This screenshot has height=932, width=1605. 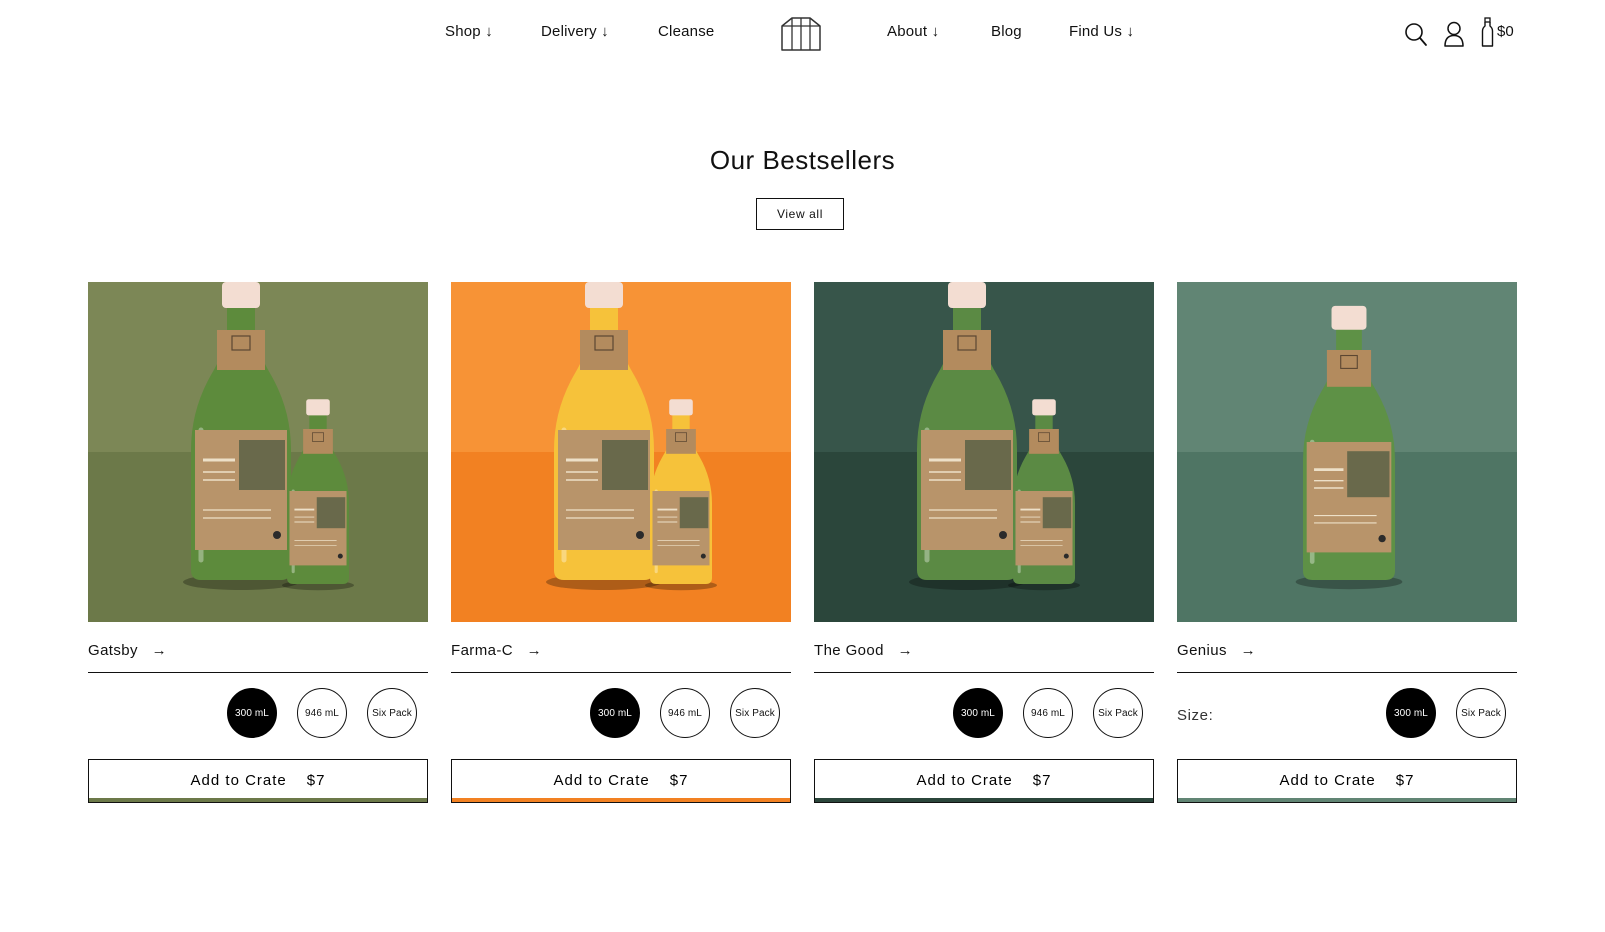 What do you see at coordinates (1216, 650) in the screenshot?
I see `product-name-link: Genius →` at bounding box center [1216, 650].